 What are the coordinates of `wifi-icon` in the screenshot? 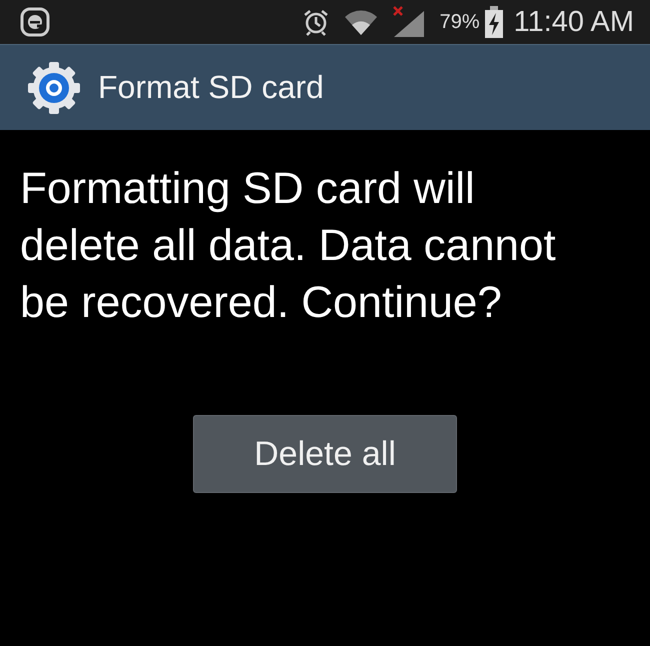 It's located at (361, 22).